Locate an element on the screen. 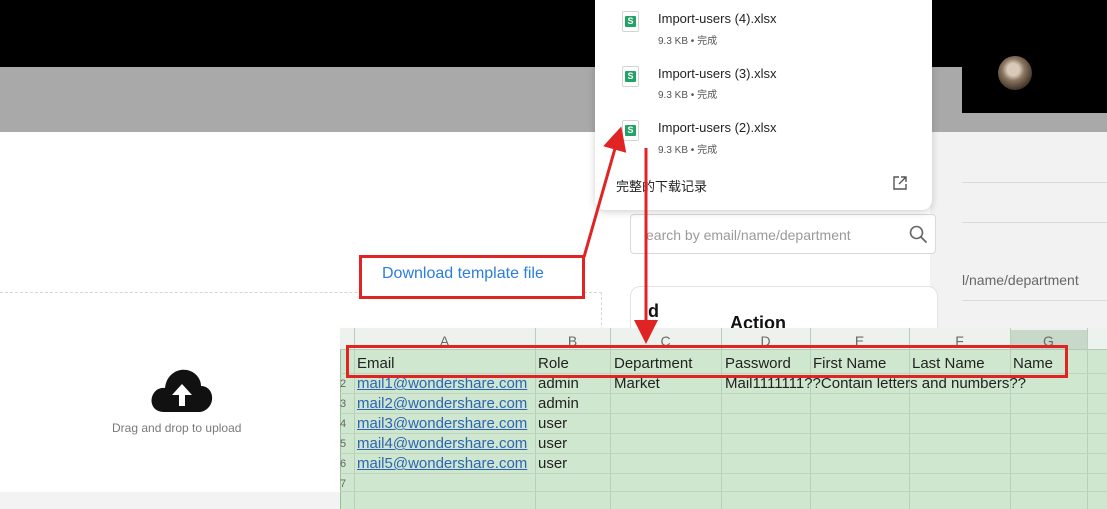 The width and height of the screenshot is (1107, 509). annotation-arrows is located at coordinates (620, 235).